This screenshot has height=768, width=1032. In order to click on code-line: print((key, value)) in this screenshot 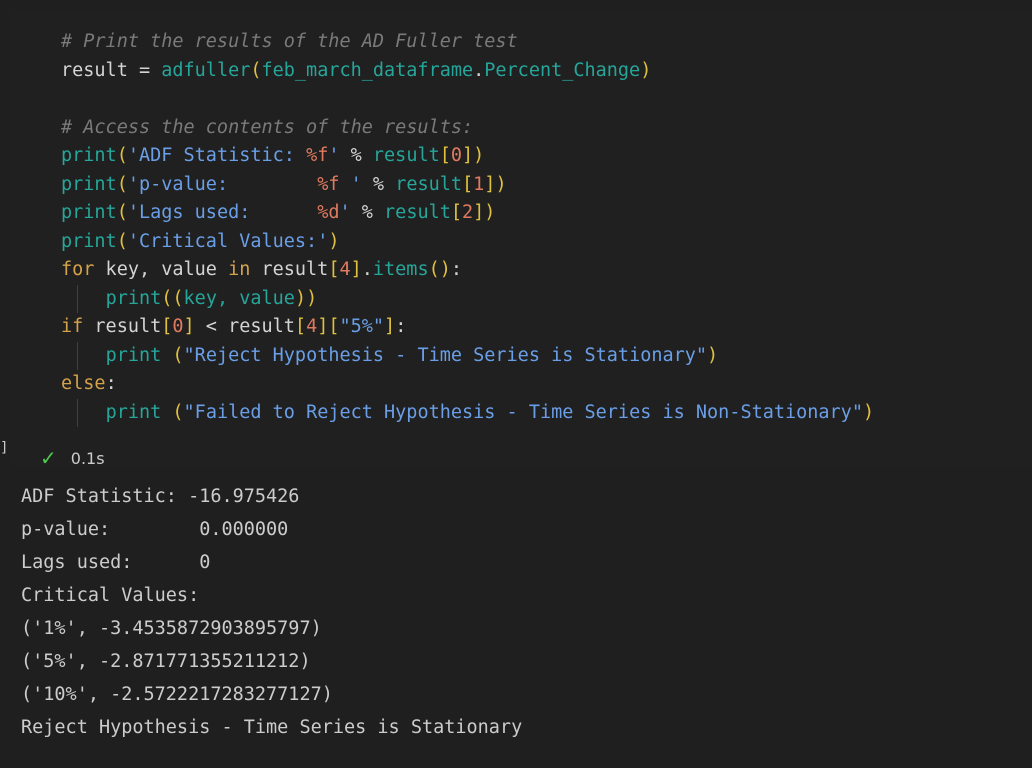, I will do `click(541, 299)`.